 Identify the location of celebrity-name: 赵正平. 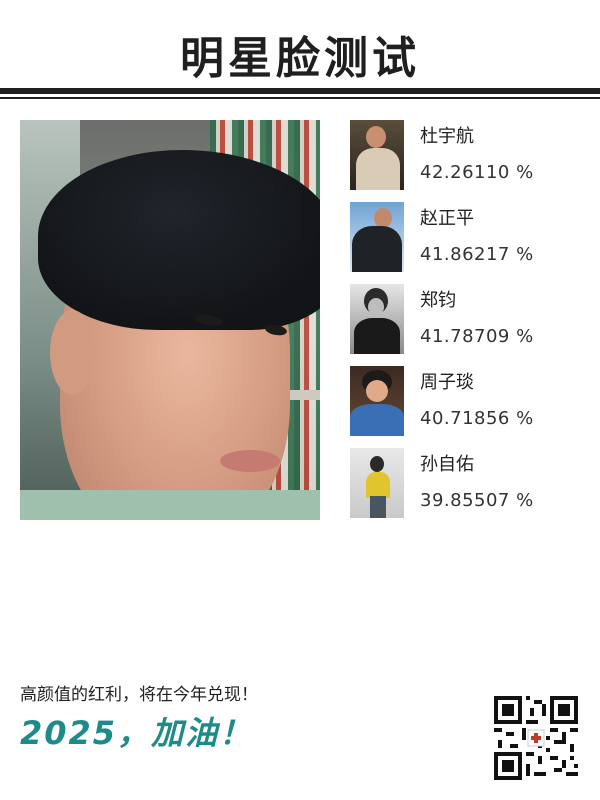
(447, 218).